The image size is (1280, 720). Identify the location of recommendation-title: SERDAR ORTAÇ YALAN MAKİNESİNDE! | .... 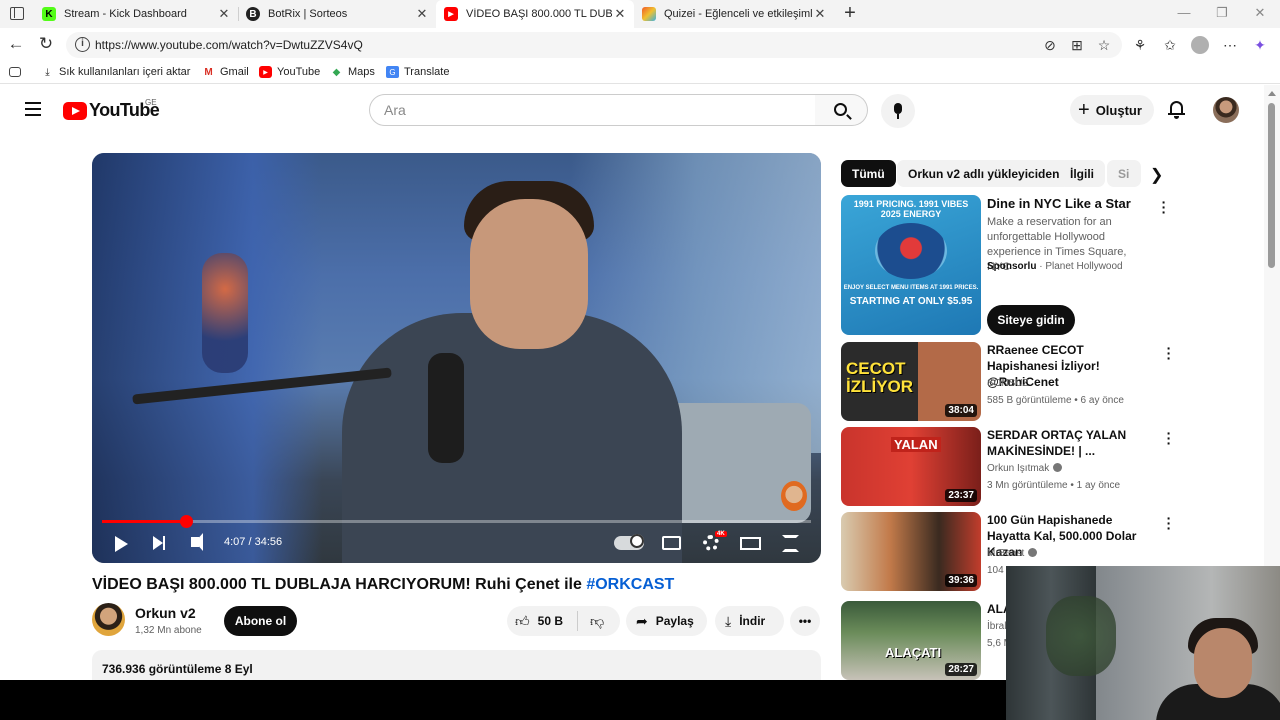
(1069, 443).